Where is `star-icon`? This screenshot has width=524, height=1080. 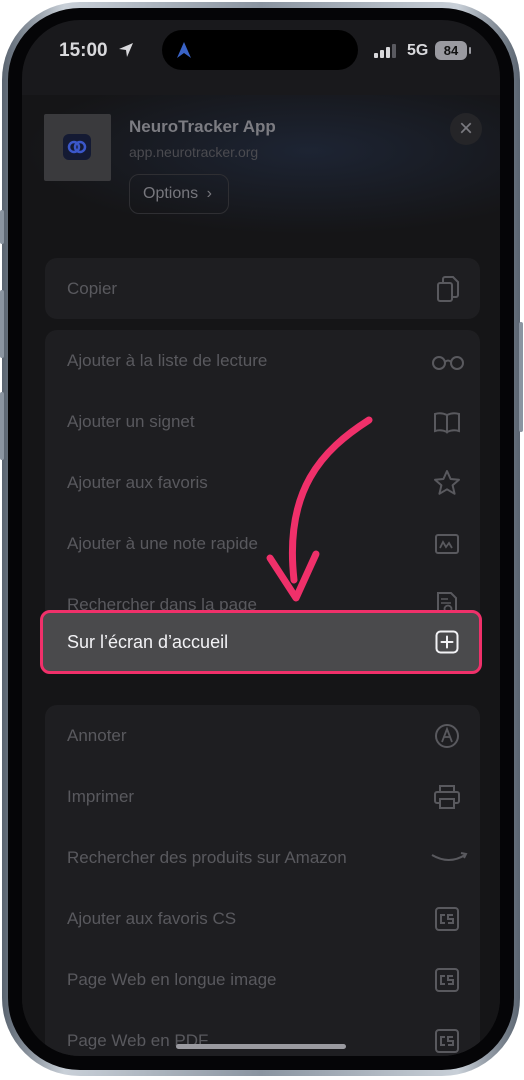
star-icon is located at coordinates (447, 483).